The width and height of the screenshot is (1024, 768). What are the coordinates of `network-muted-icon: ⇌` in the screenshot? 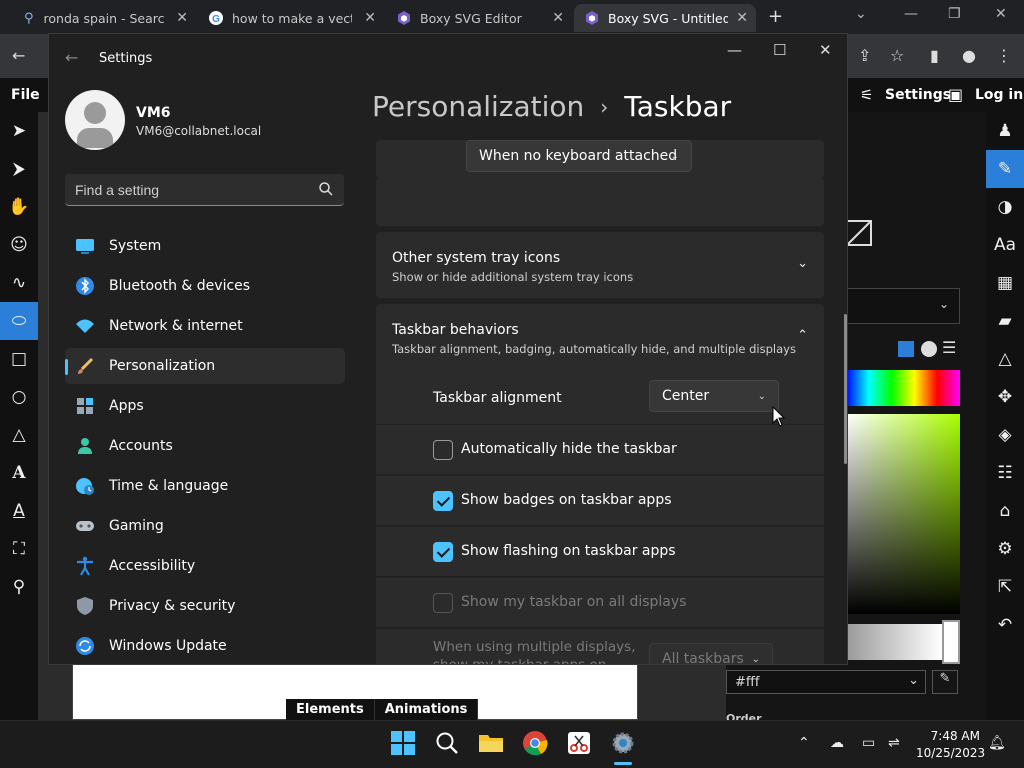 It's located at (894, 743).